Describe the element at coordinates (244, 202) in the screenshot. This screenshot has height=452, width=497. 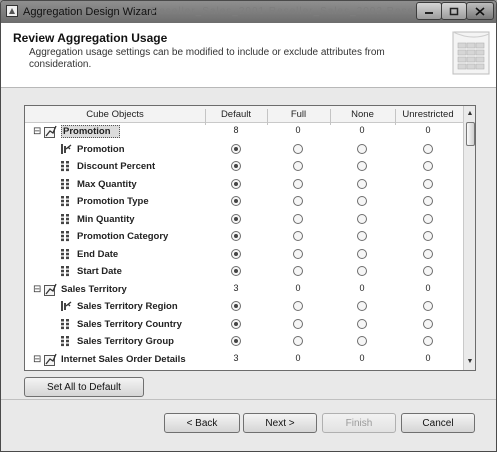
I see `attribute-row: Promotion Type` at that location.